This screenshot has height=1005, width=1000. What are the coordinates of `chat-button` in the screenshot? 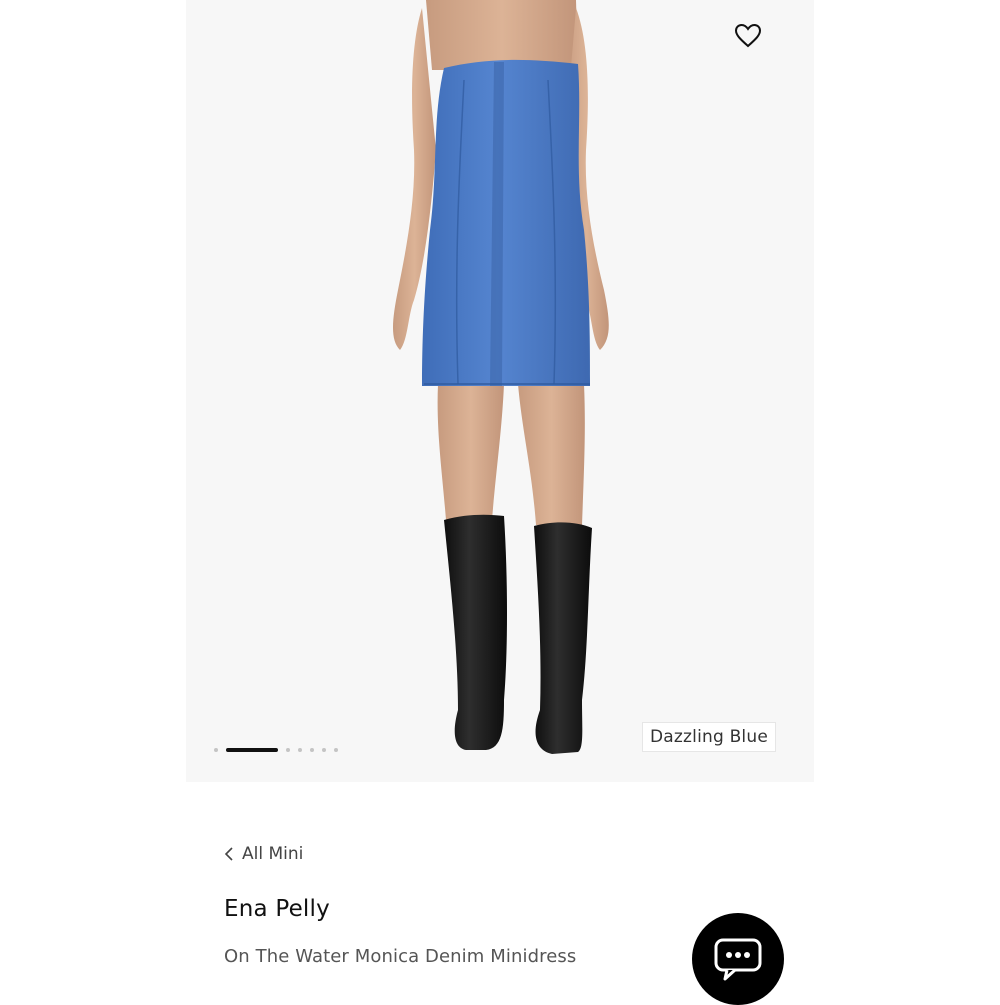 It's located at (738, 959).